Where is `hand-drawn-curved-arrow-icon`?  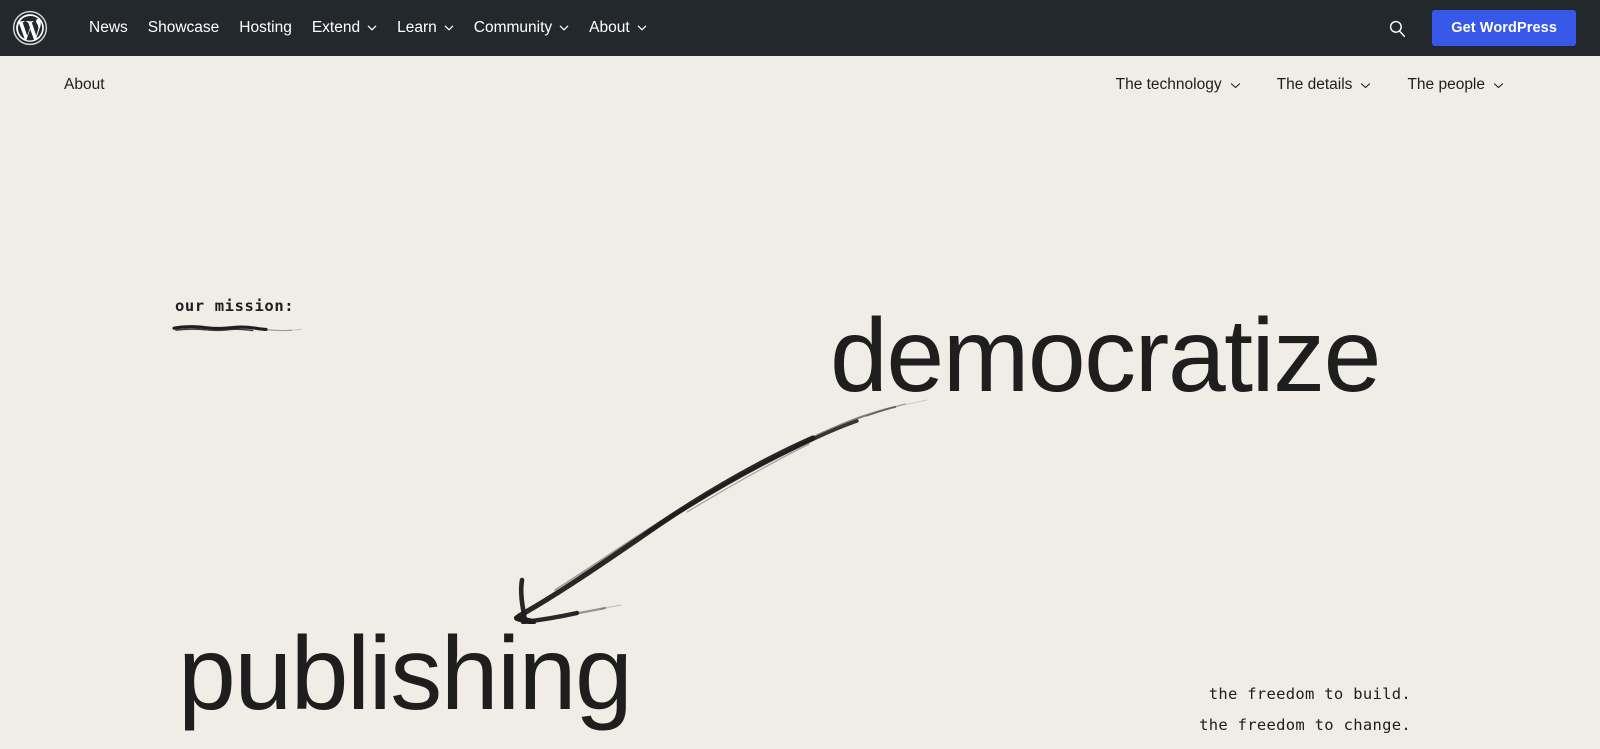 hand-drawn-curved-arrow-icon is located at coordinates (715, 509).